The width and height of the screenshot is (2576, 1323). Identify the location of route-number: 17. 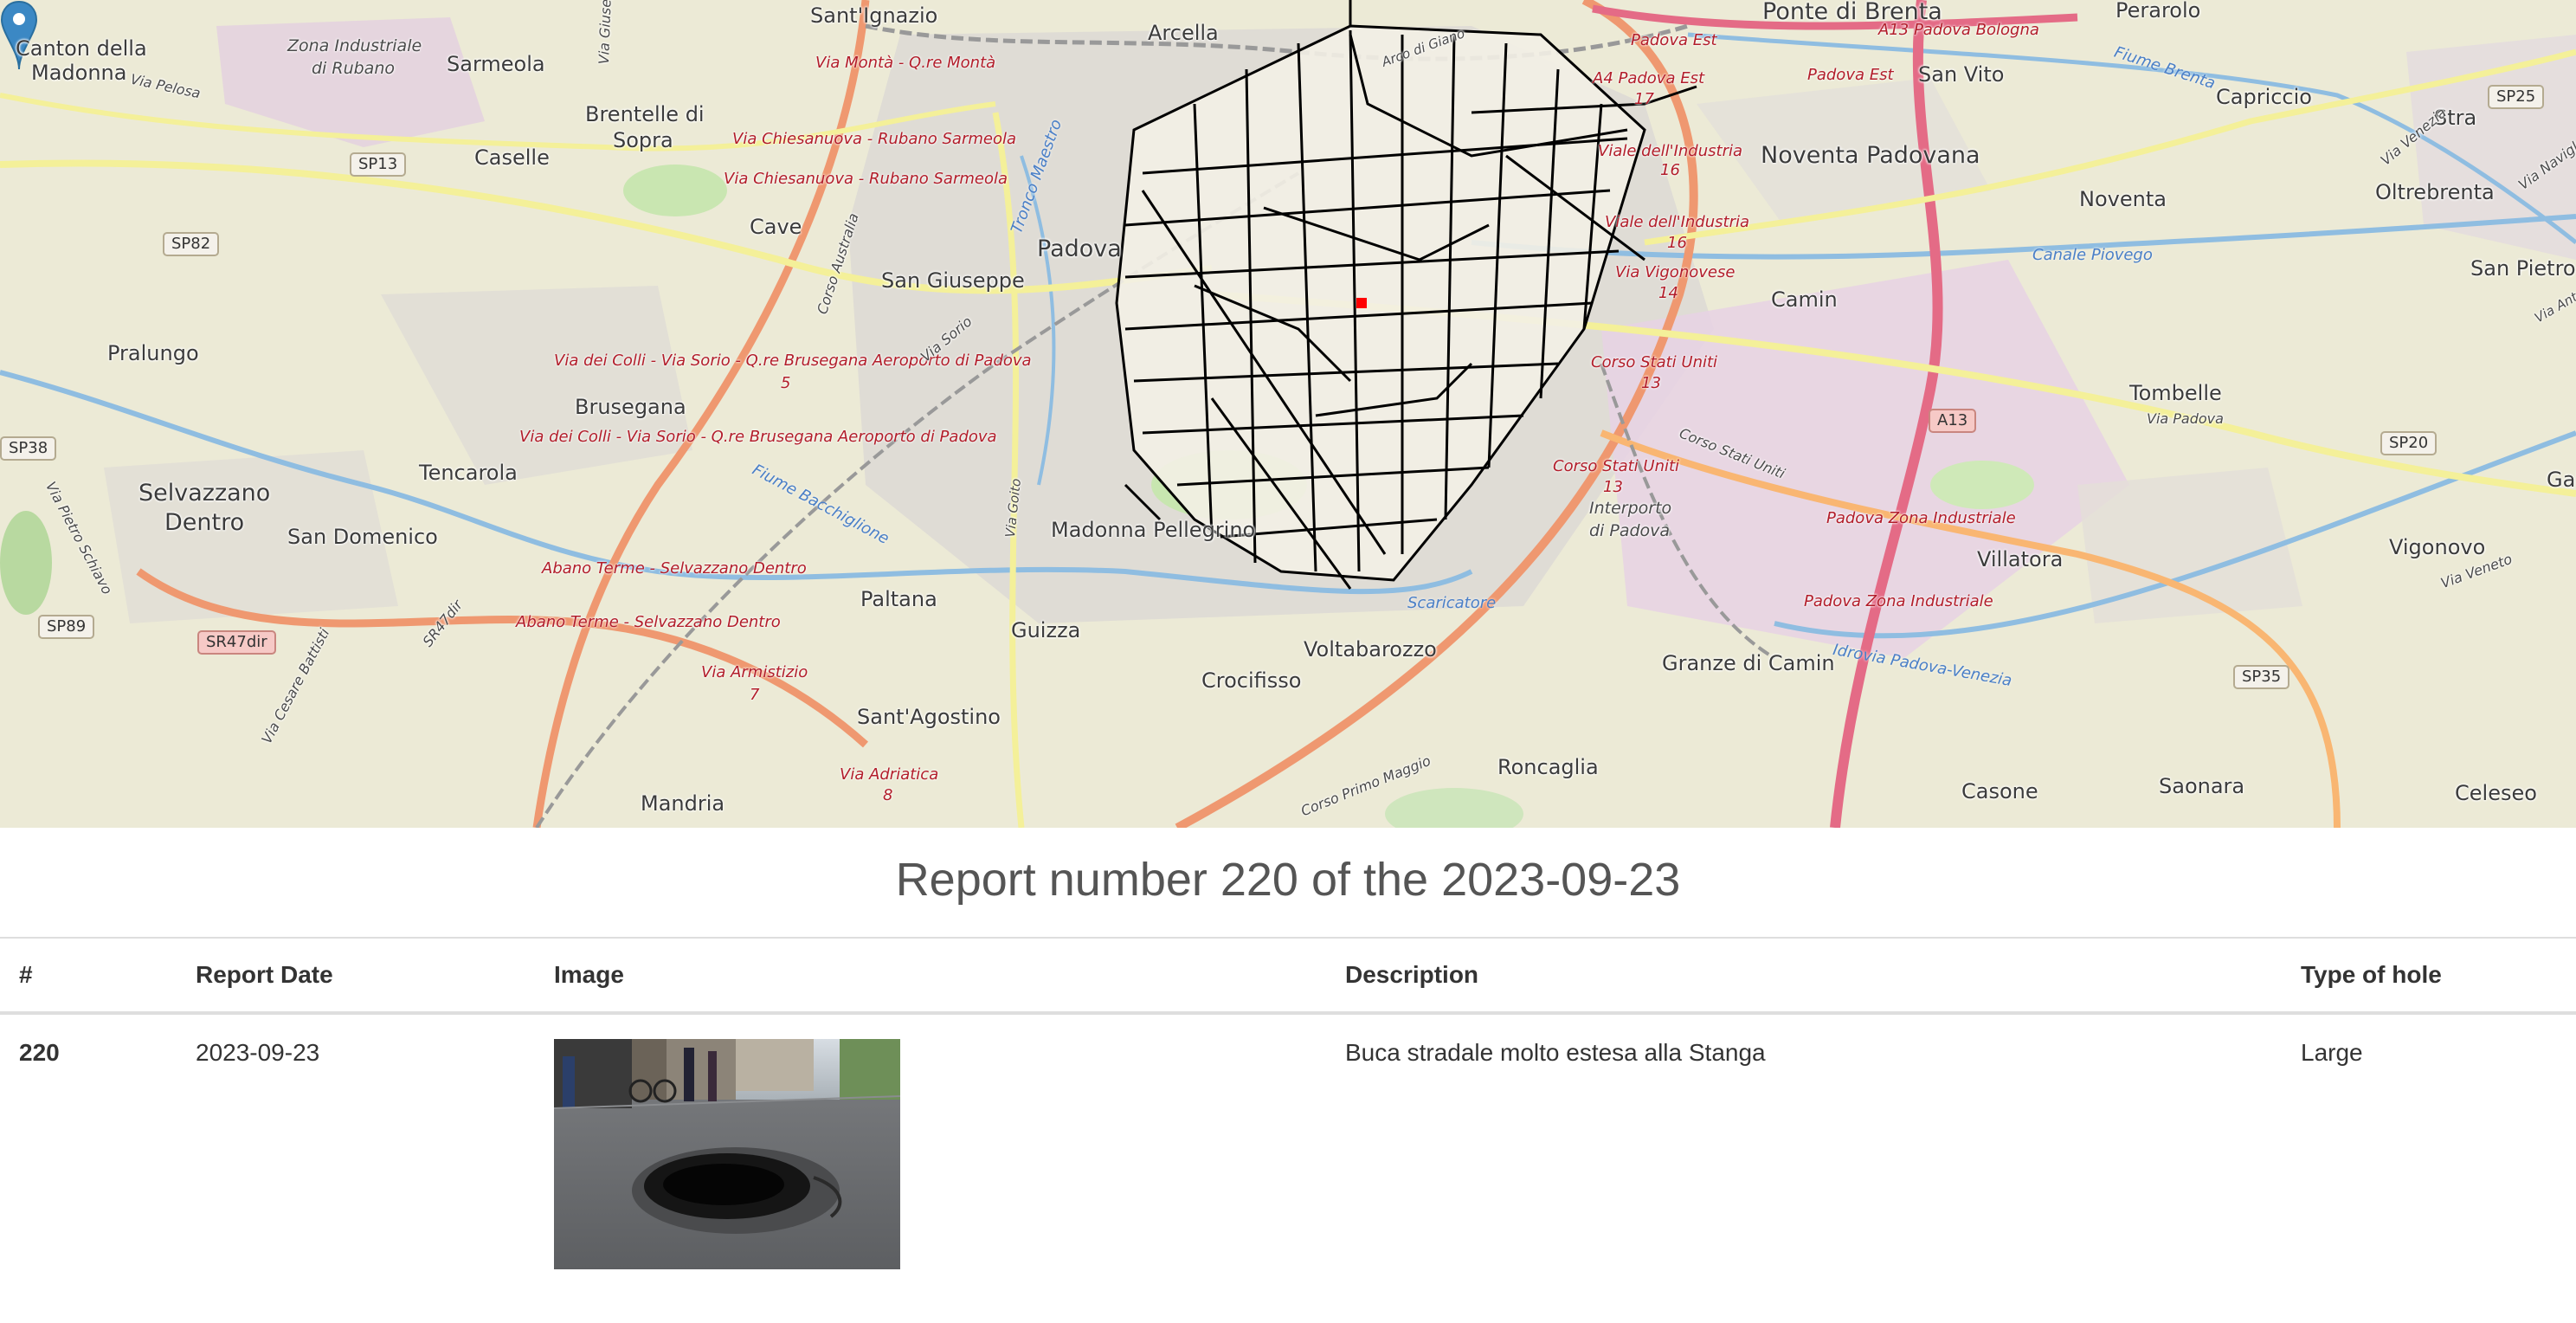
(1644, 99).